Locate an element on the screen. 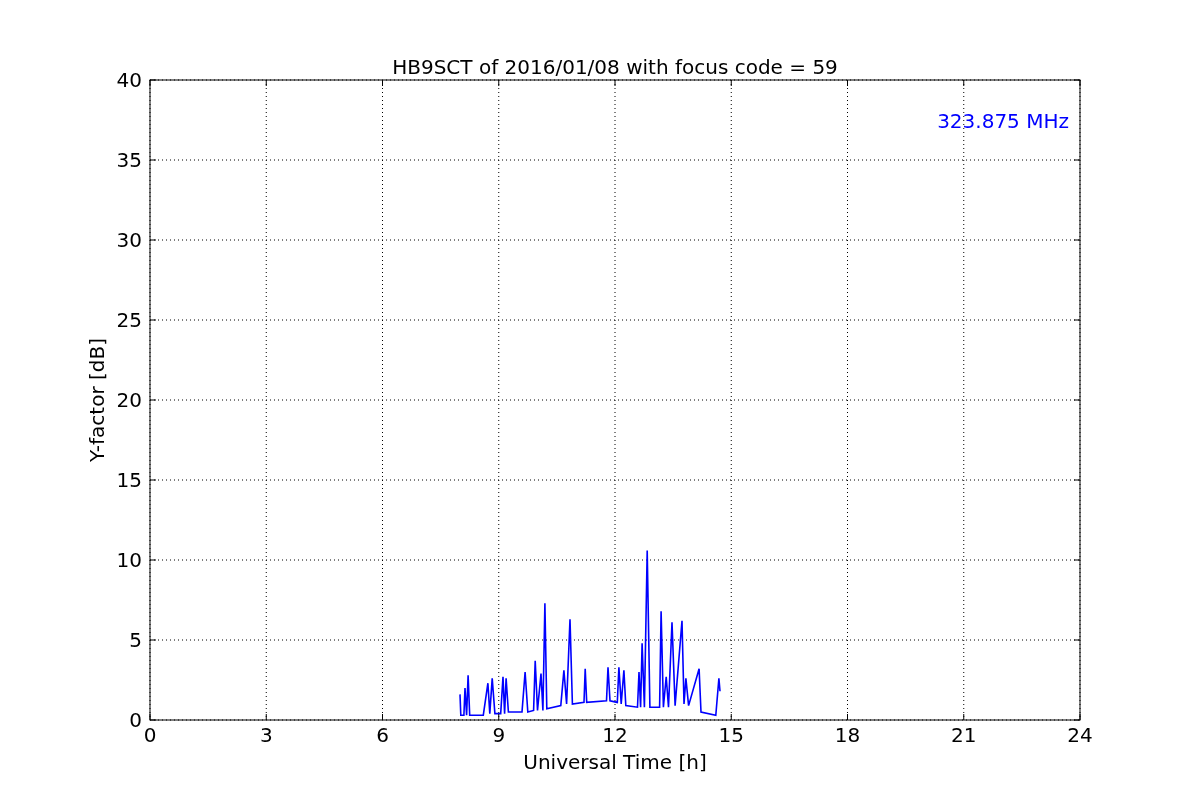  x-tick-label: 18 is located at coordinates (847, 735).